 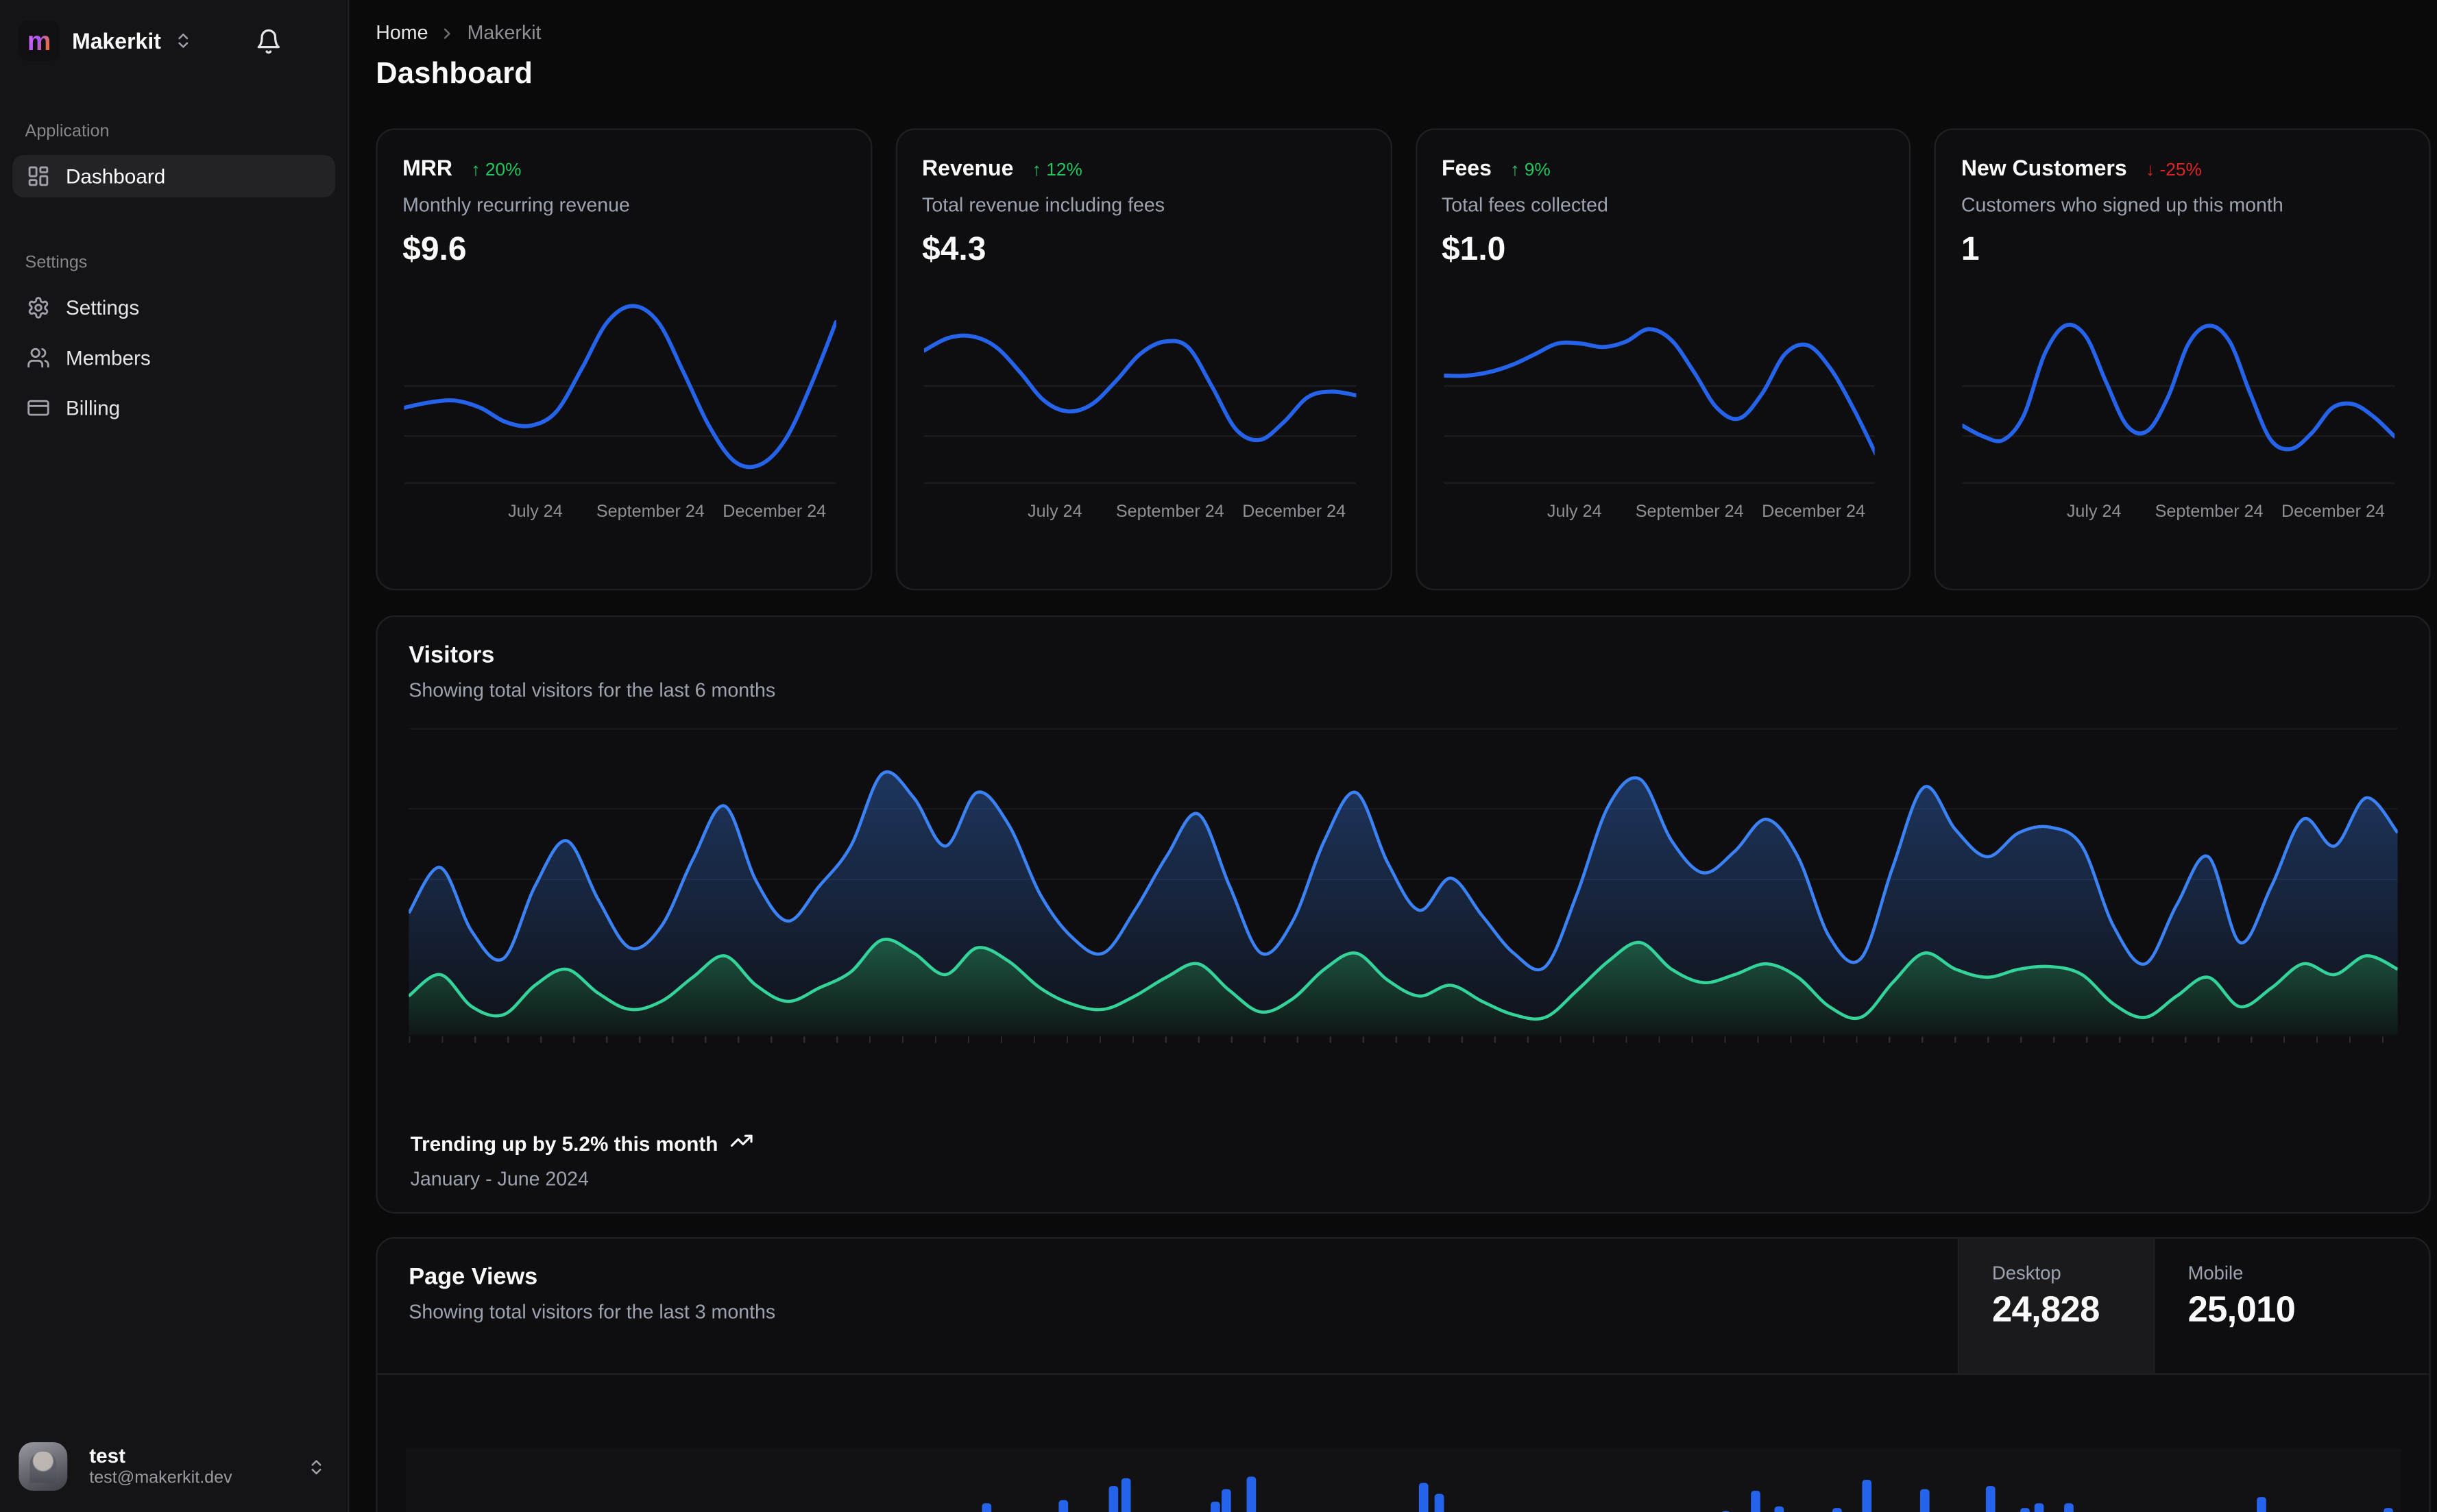 I want to click on trend-badge-up: ↑ 9%, so click(x=1530, y=171).